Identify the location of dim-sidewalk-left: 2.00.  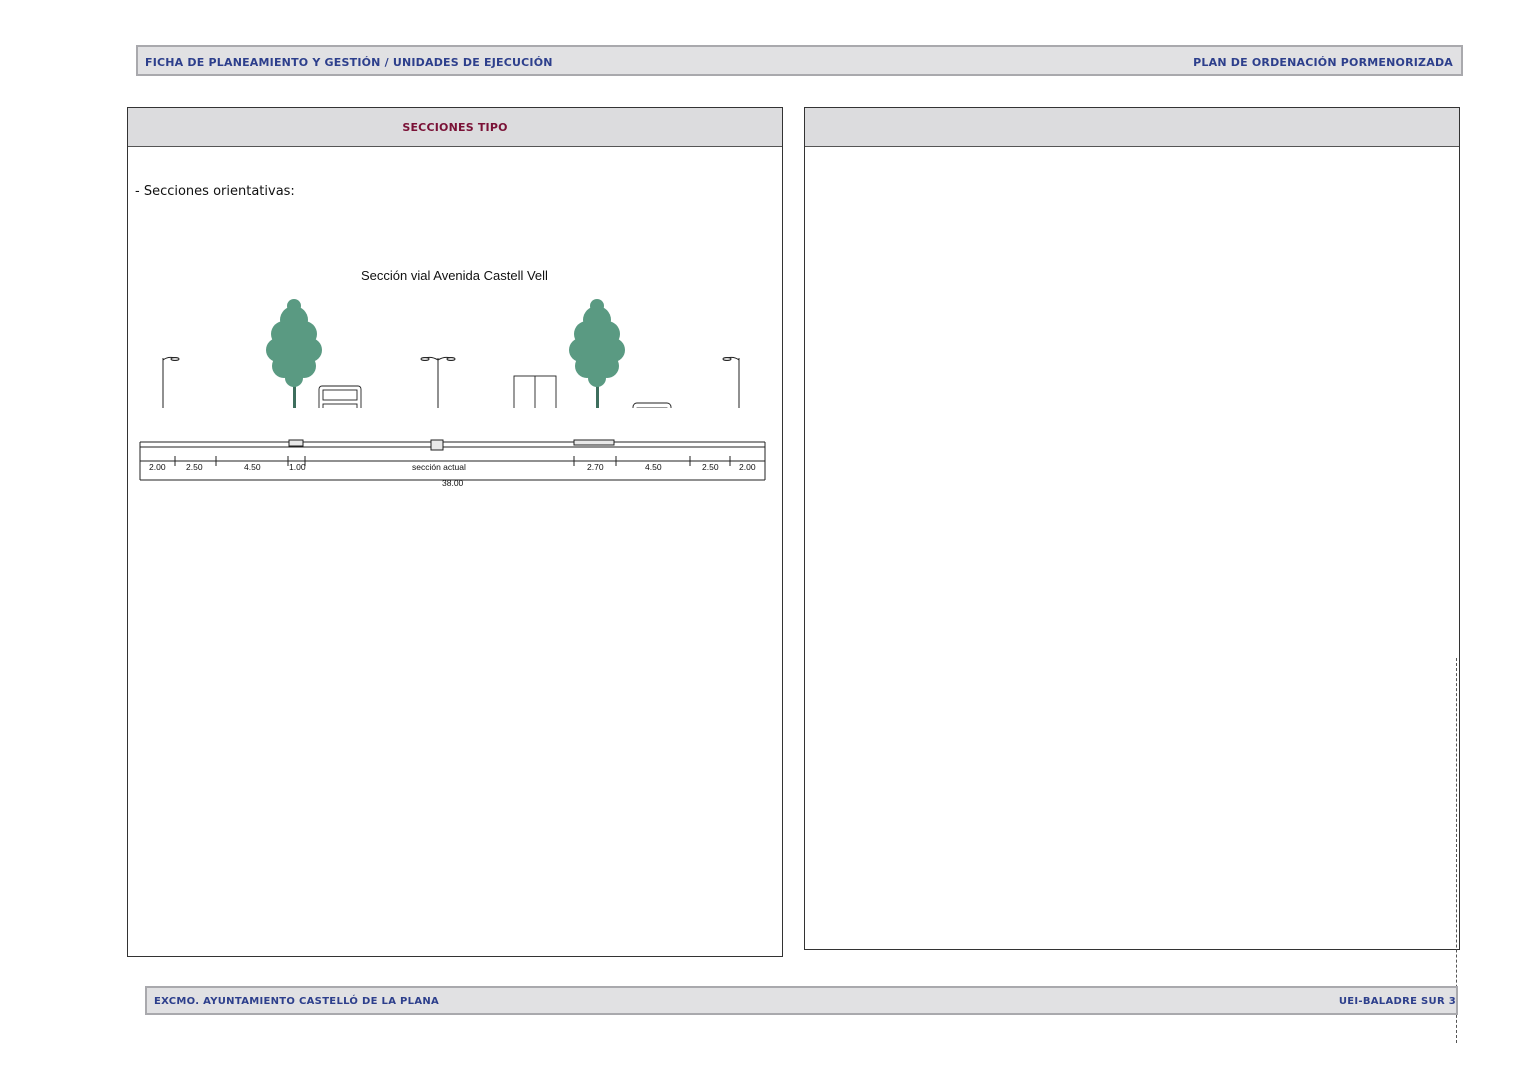
(157, 467).